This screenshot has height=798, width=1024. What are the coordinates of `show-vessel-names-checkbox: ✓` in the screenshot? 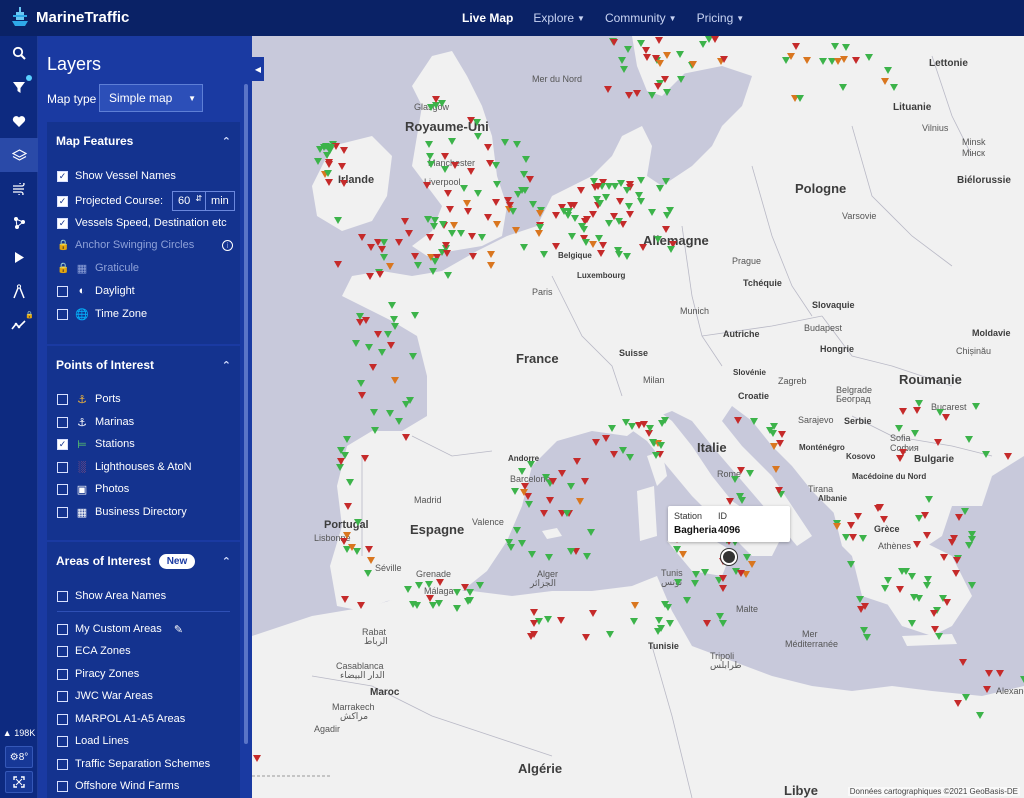 It's located at (62, 176).